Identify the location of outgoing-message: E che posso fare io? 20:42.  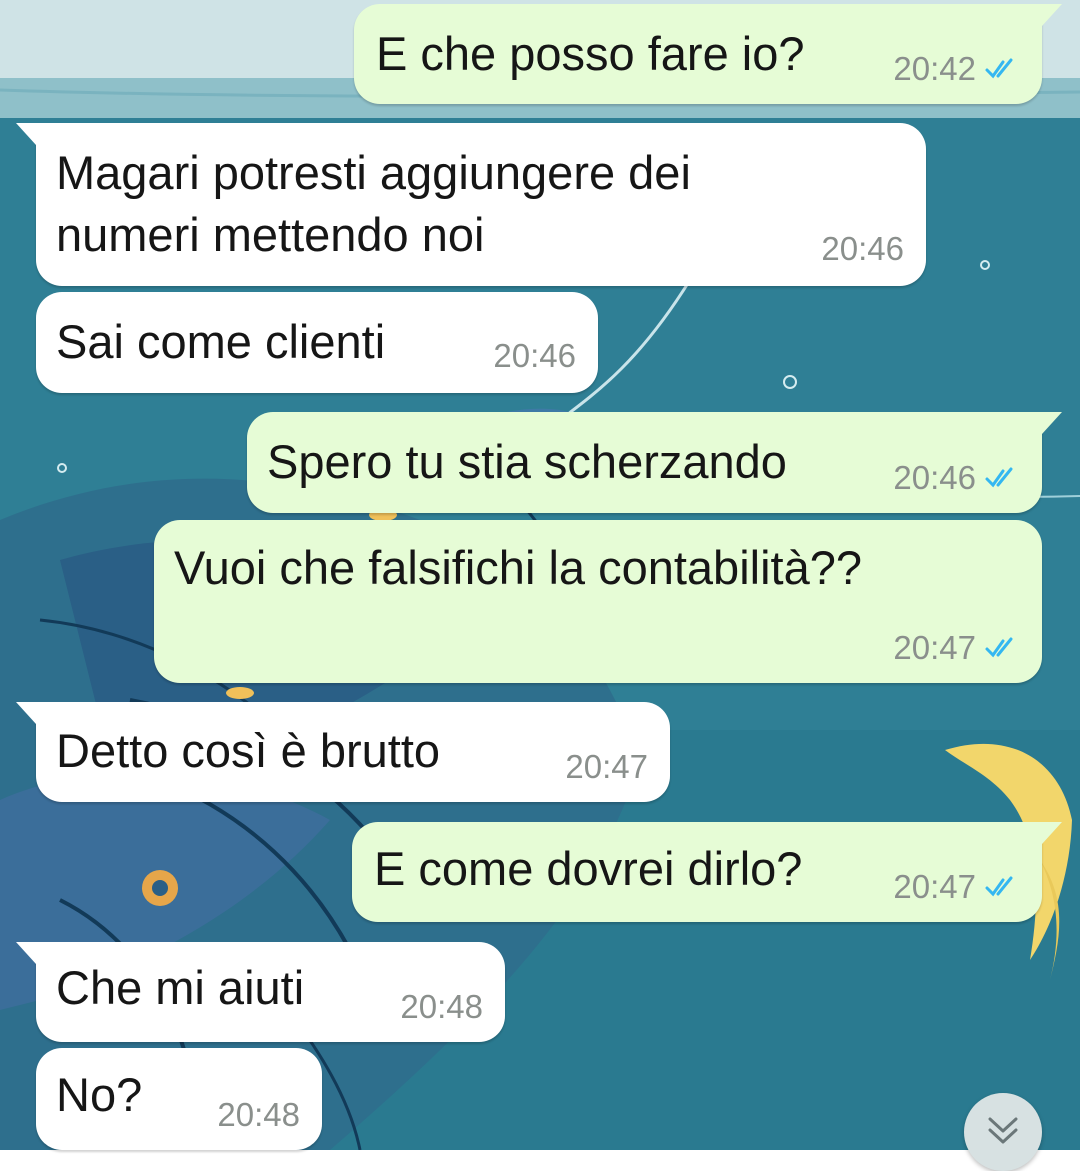
(708, 54).